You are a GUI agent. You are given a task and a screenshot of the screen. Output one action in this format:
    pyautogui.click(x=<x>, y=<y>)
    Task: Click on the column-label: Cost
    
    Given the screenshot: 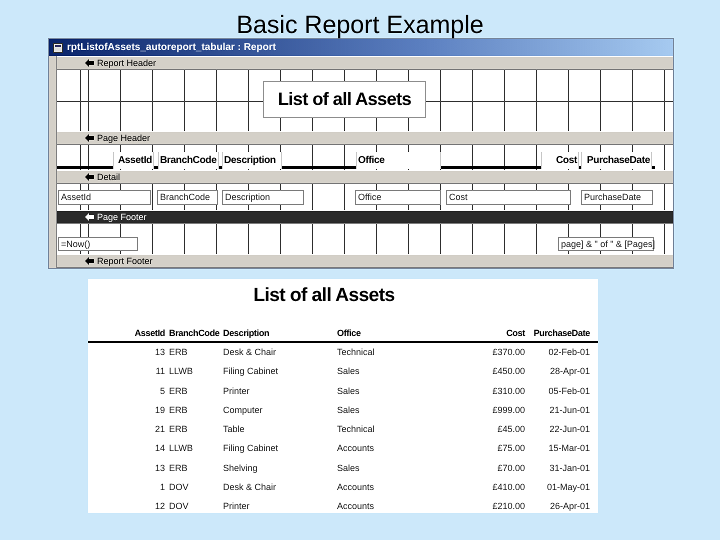 What is the action you would take?
    pyautogui.click(x=560, y=160)
    